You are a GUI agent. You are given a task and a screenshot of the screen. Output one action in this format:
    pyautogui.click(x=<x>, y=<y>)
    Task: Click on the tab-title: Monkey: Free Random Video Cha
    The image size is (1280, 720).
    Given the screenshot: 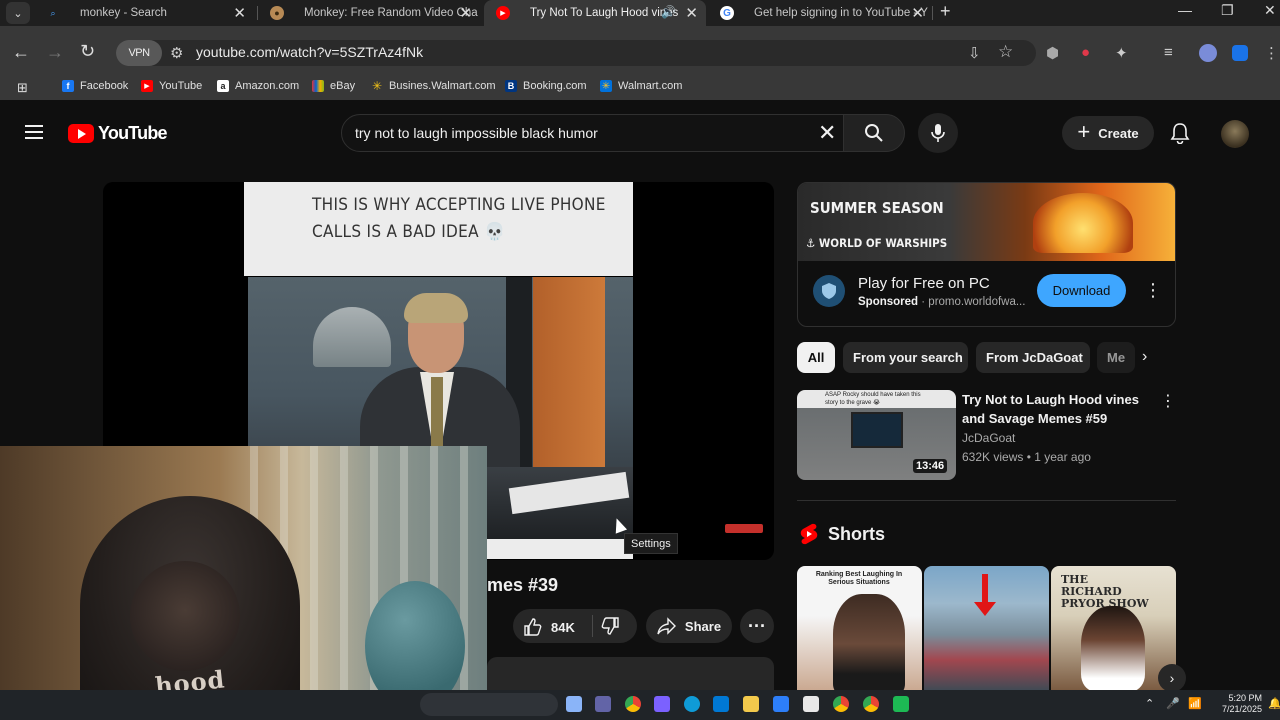 What is the action you would take?
    pyautogui.click(x=391, y=13)
    